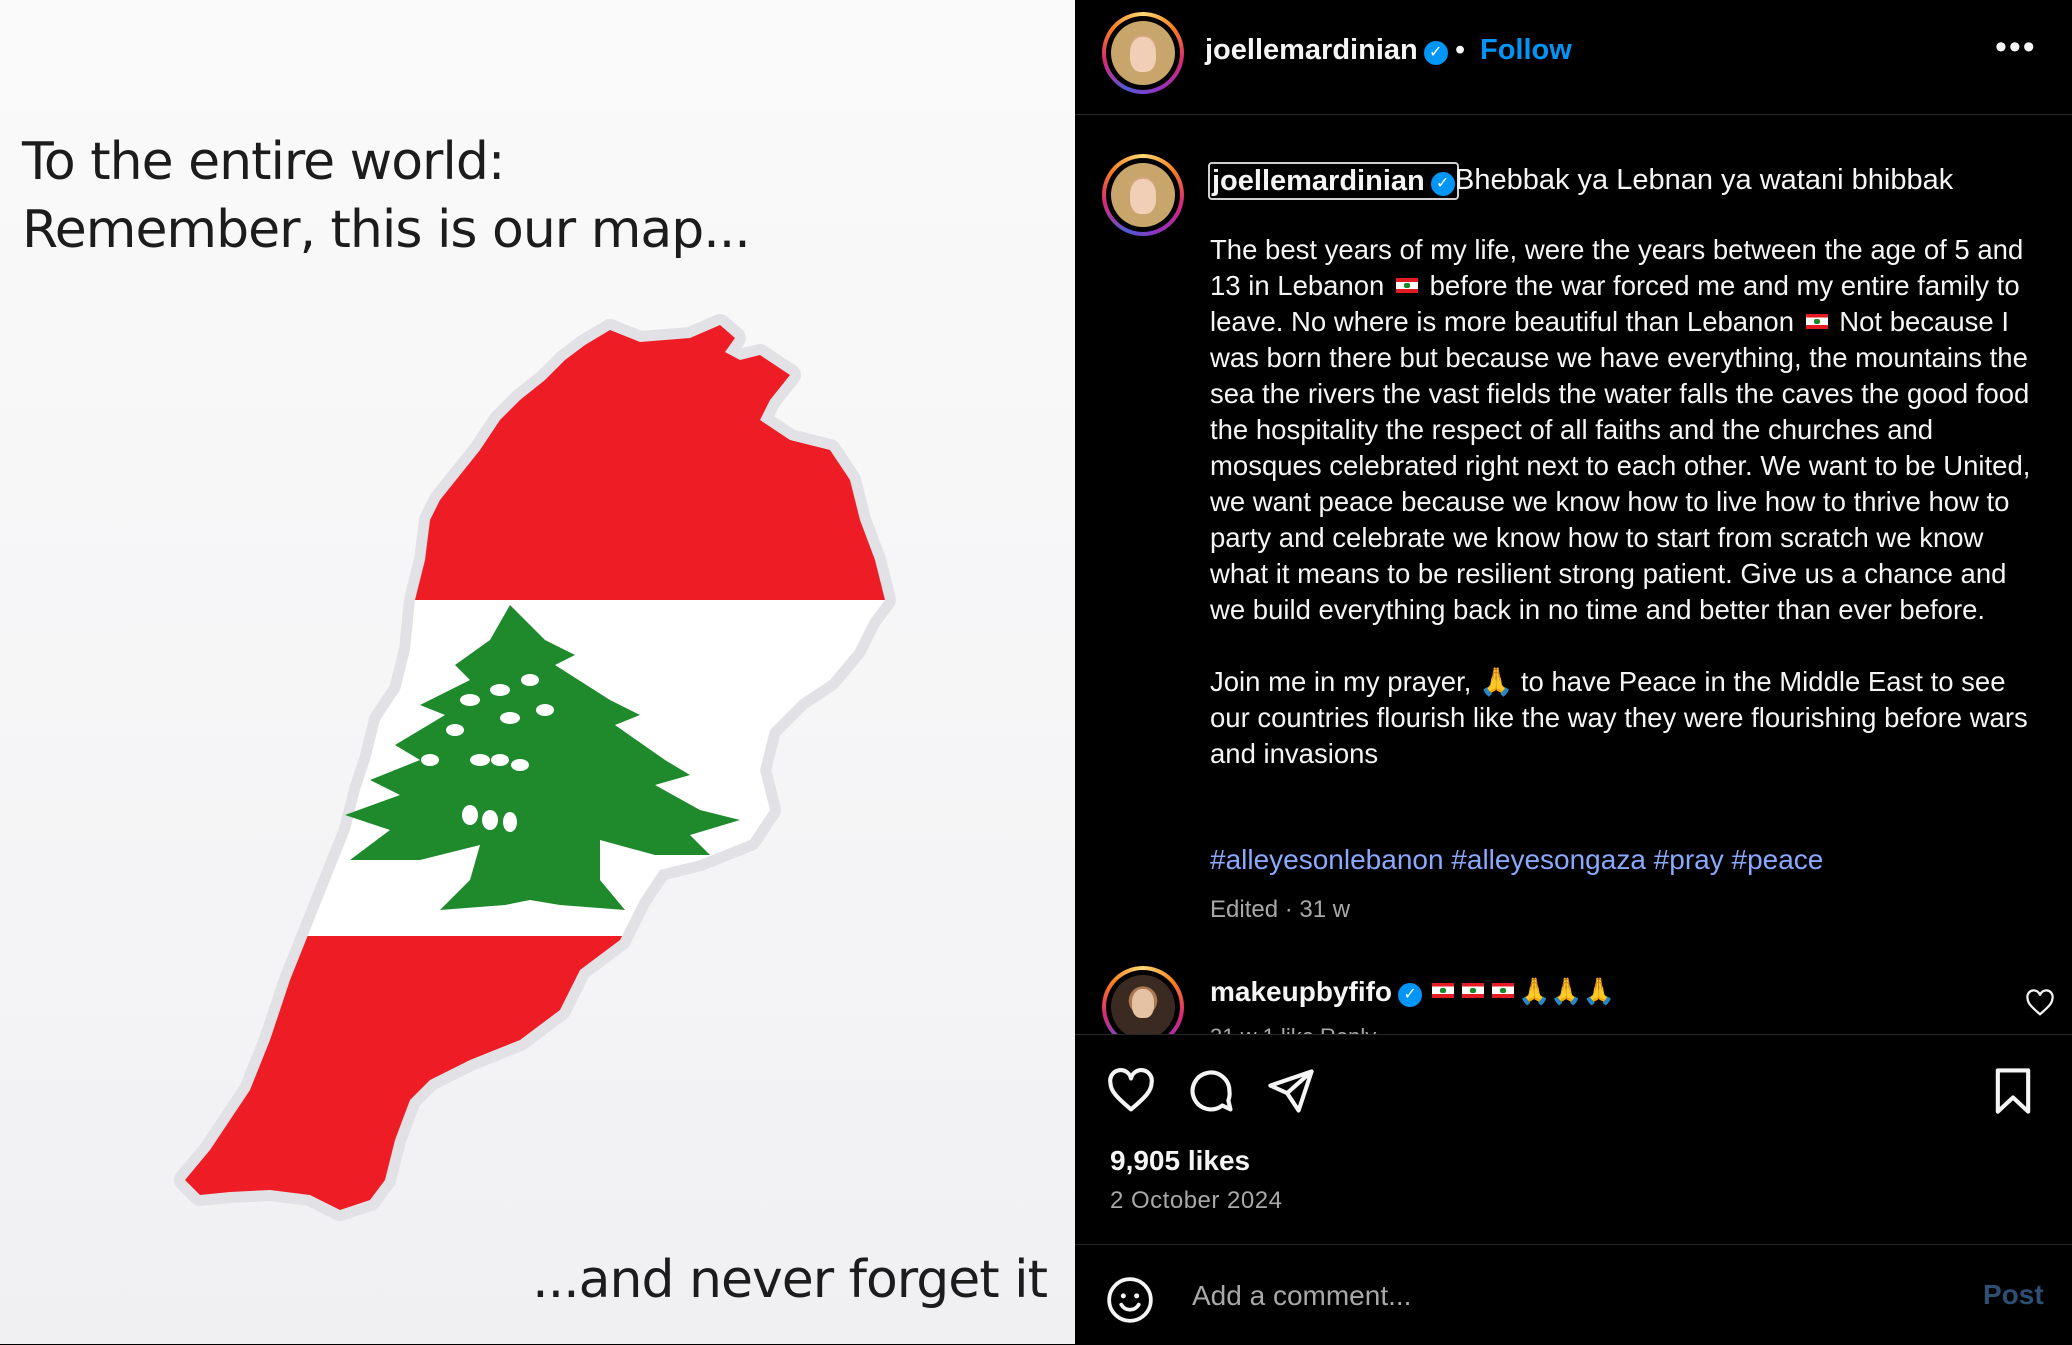 The image size is (2072, 1345). What do you see at coordinates (1293, 1029) in the screenshot?
I see `comment-meta: 31 w 1 like Reply` at bounding box center [1293, 1029].